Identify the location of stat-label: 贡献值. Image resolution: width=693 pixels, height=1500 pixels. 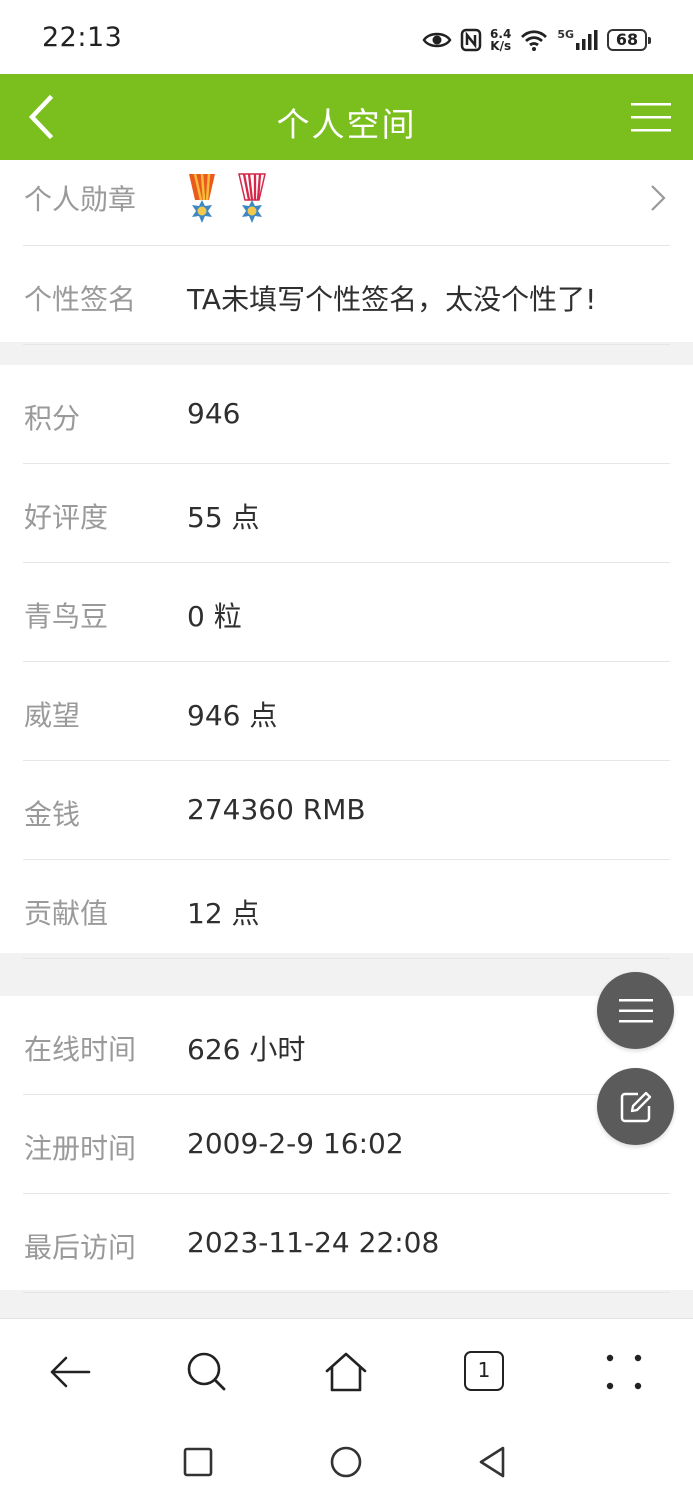
(66, 913).